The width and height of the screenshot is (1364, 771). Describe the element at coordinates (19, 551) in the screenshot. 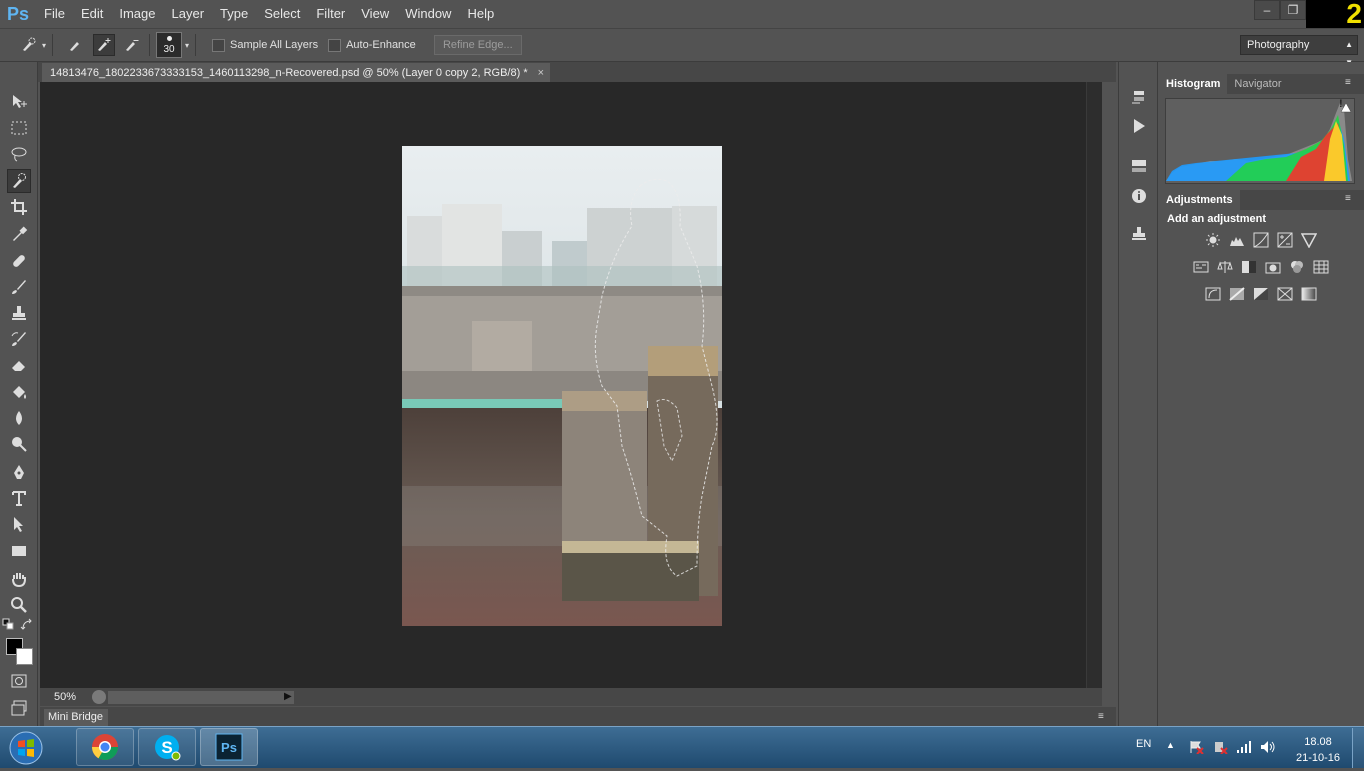

I see `rectangle-tool-icon` at that location.